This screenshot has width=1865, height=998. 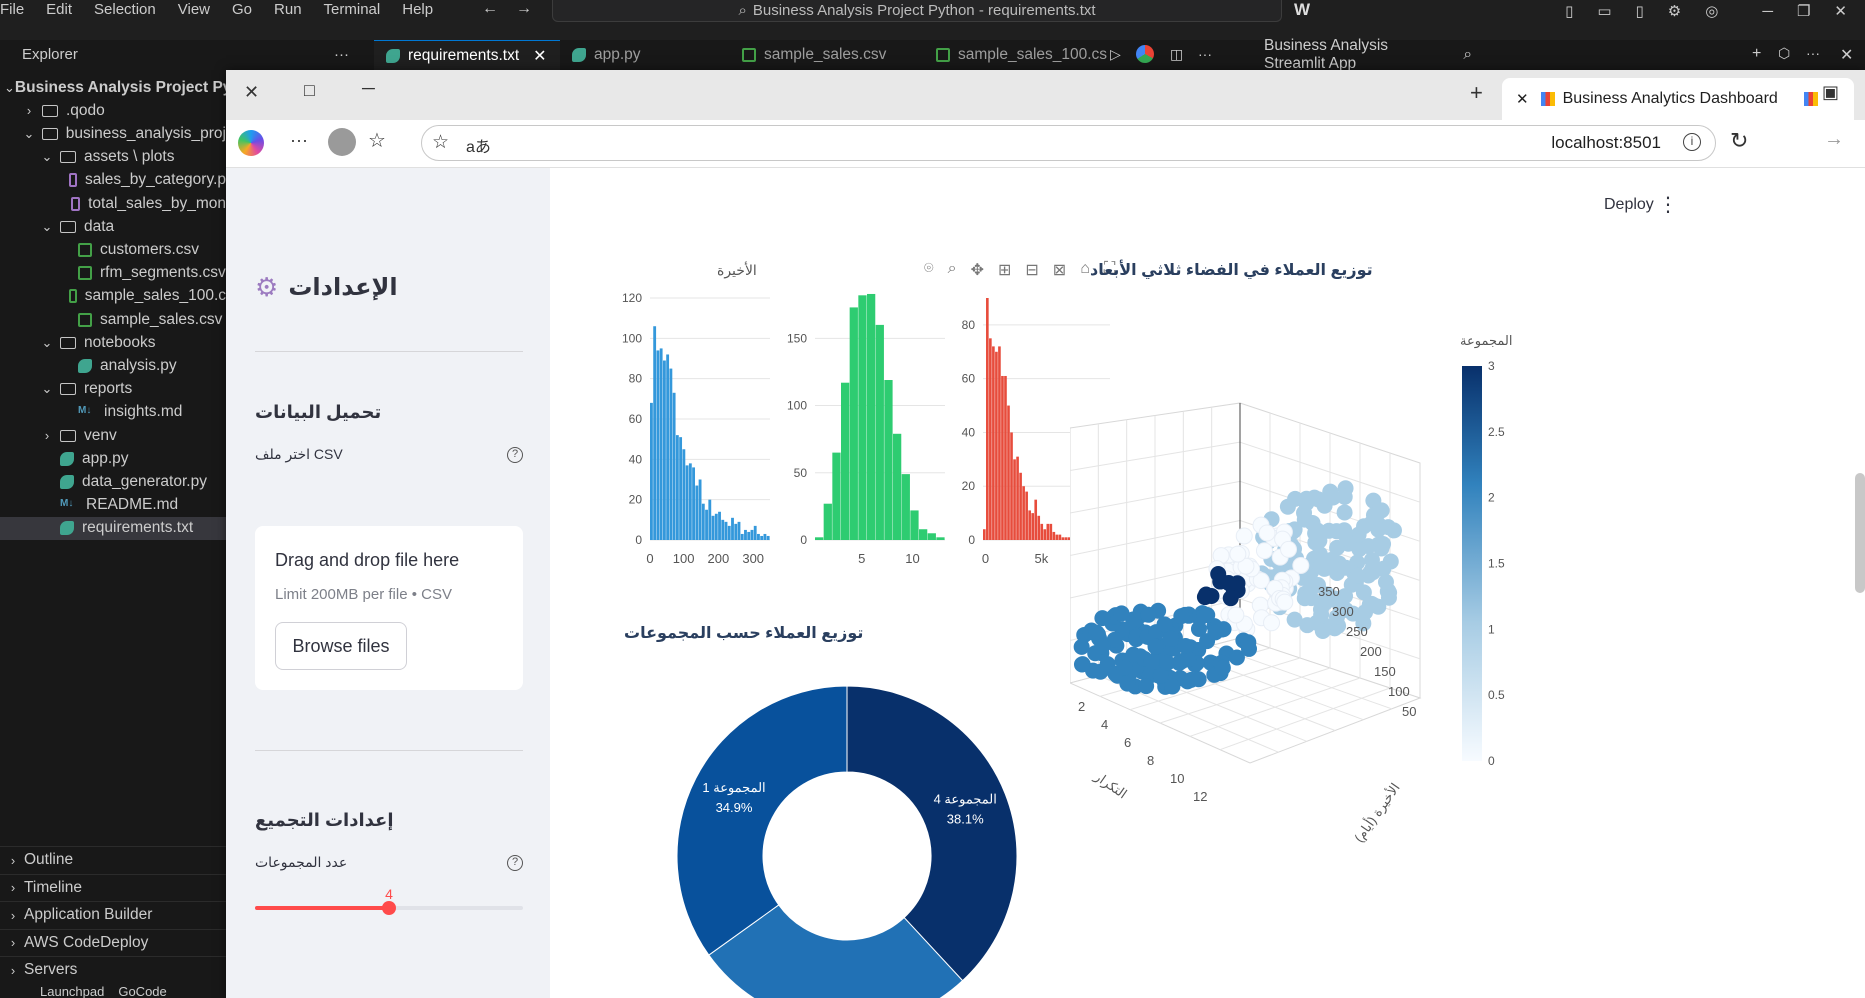 What do you see at coordinates (113, 342) in the screenshot?
I see `tree-item: ⌄ notebooks` at bounding box center [113, 342].